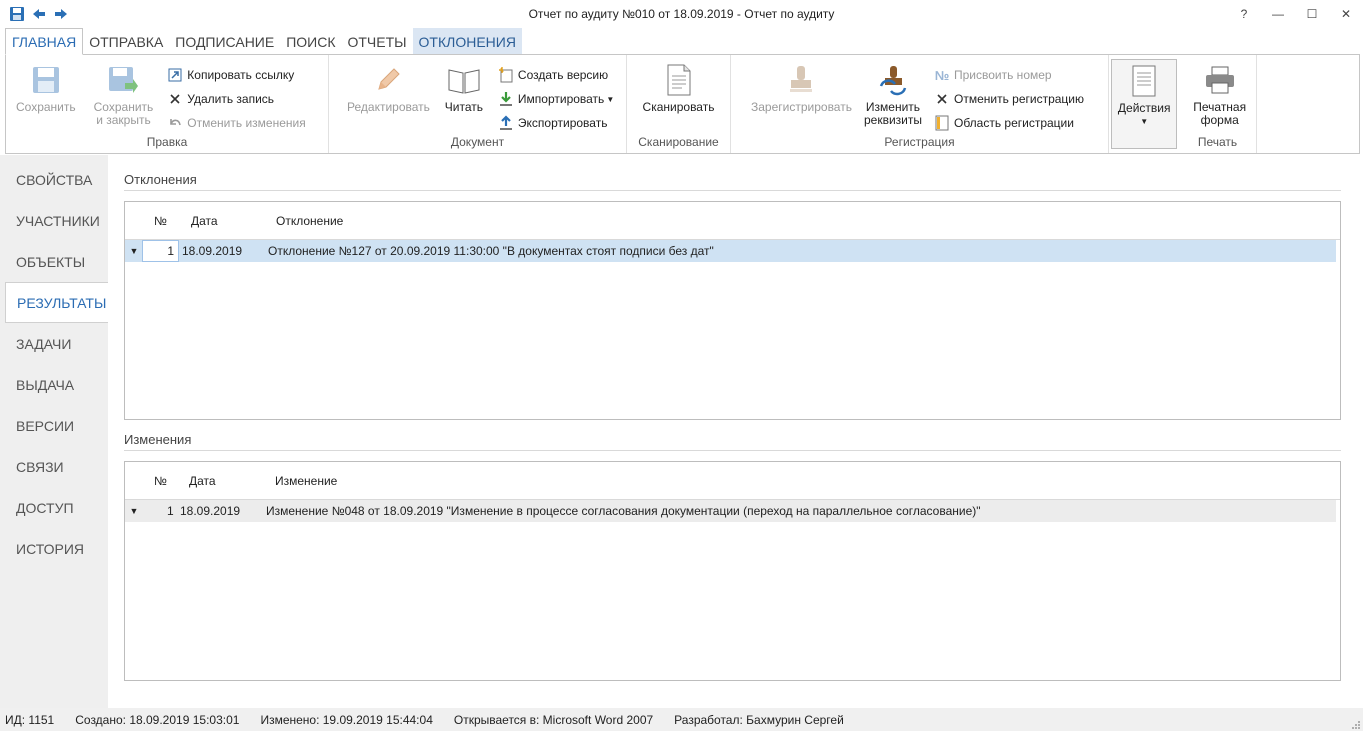 The height and width of the screenshot is (731, 1363). What do you see at coordinates (388, 80) in the screenshot?
I see `pencil-icon` at bounding box center [388, 80].